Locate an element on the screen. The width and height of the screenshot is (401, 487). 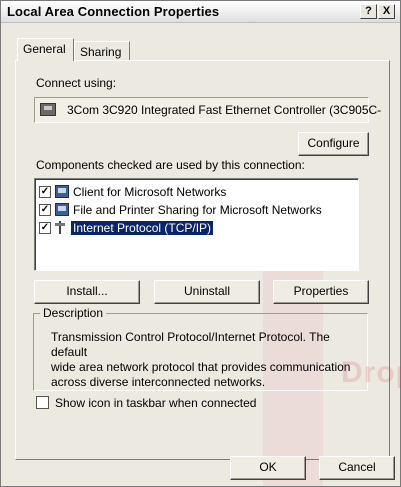
ok-button: OK is located at coordinates (268, 468).